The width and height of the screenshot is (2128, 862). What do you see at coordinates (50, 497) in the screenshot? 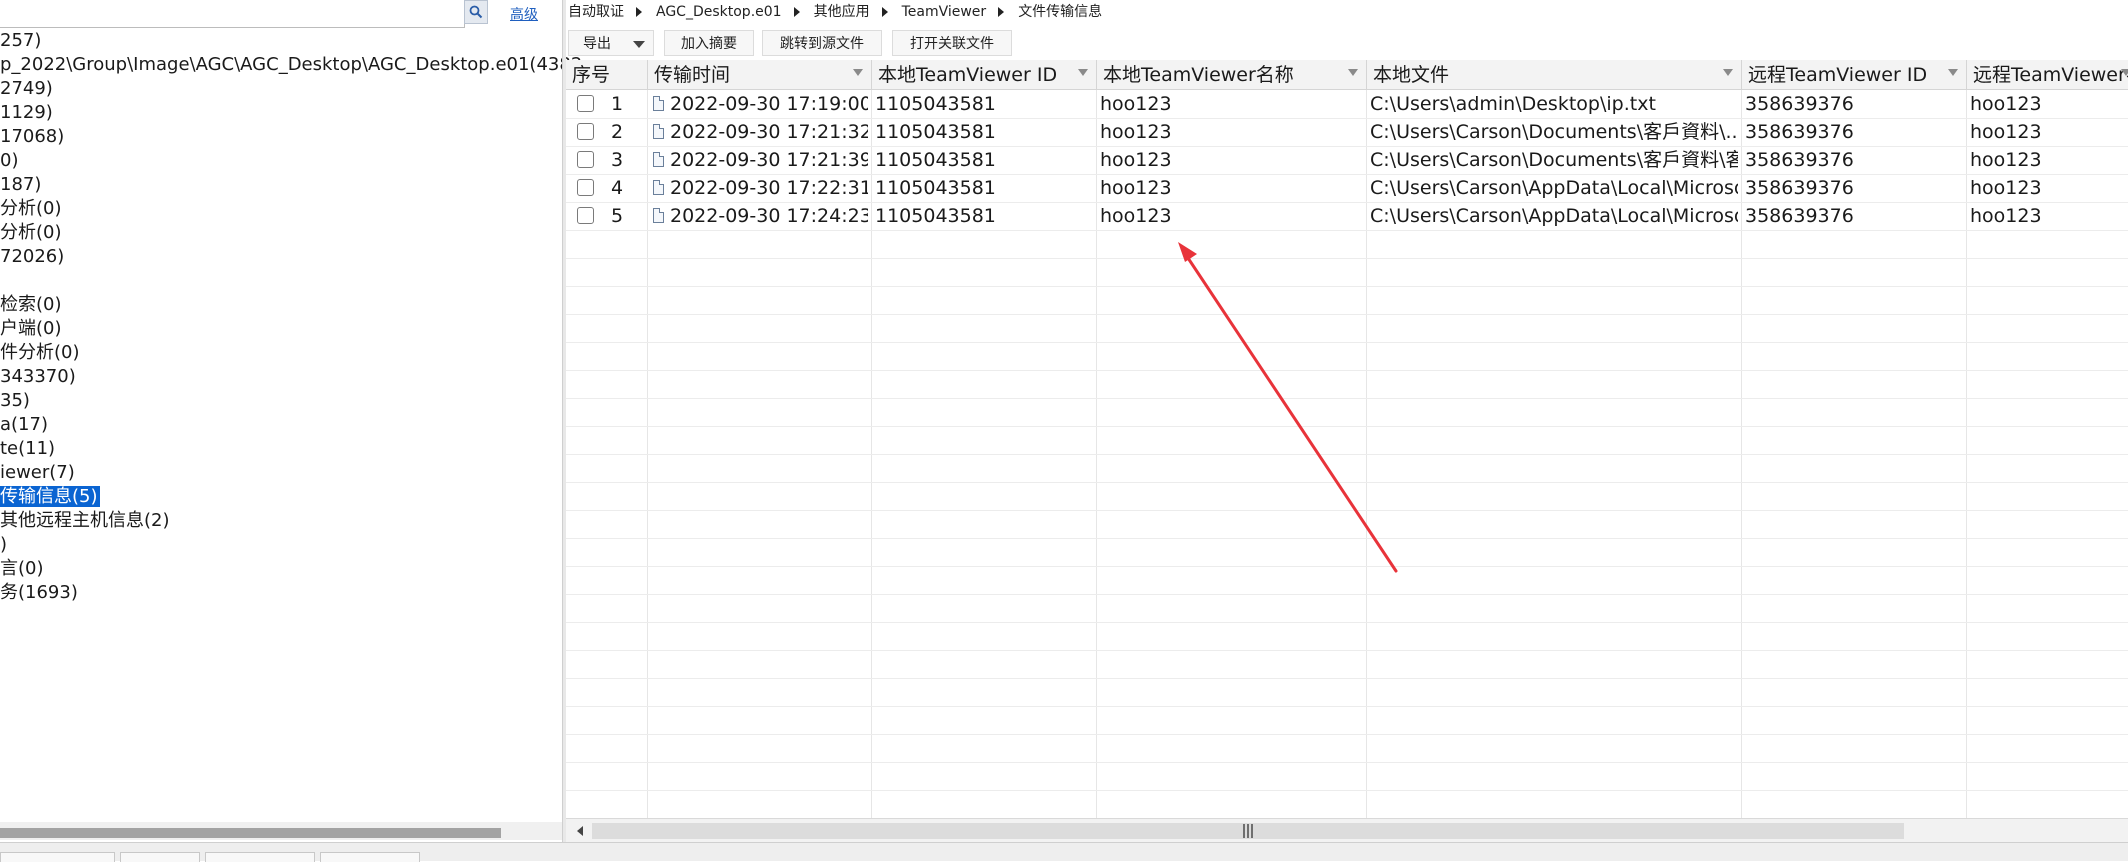
I see `tree-item-selected: 传输信息(5)` at bounding box center [50, 497].